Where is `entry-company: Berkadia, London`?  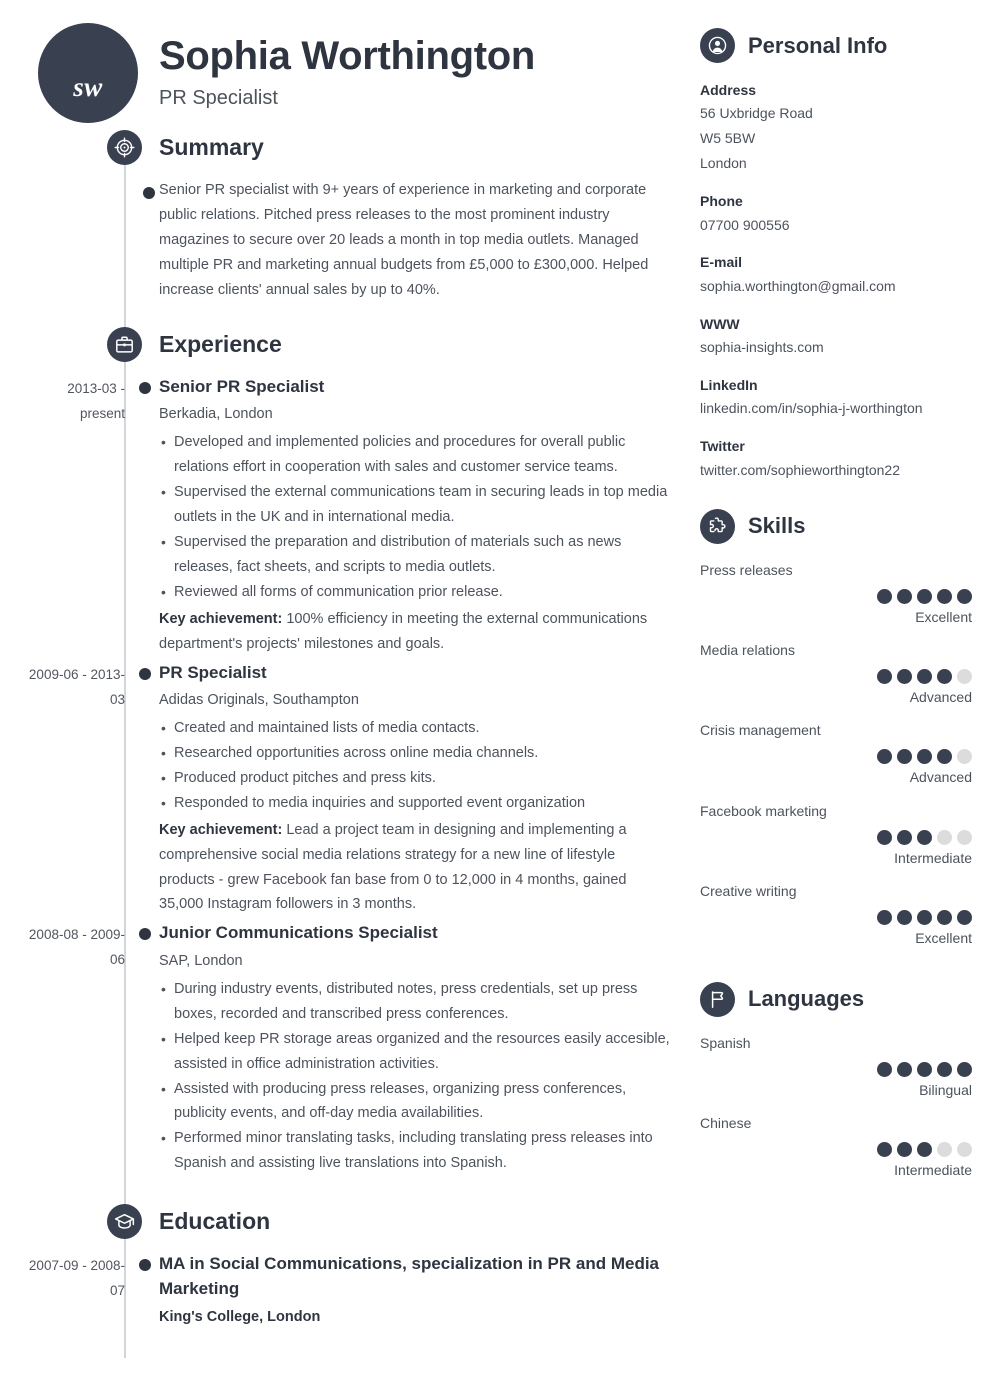
entry-company: Berkadia, London is located at coordinates (216, 414).